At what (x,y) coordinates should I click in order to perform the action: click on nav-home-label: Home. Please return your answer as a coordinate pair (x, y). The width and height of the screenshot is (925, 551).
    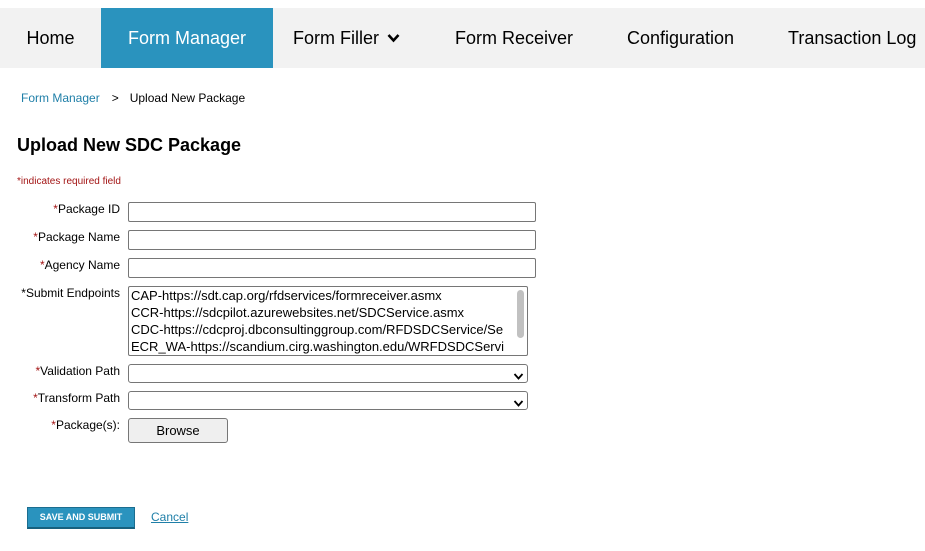
    Looking at the image, I should click on (50, 38).